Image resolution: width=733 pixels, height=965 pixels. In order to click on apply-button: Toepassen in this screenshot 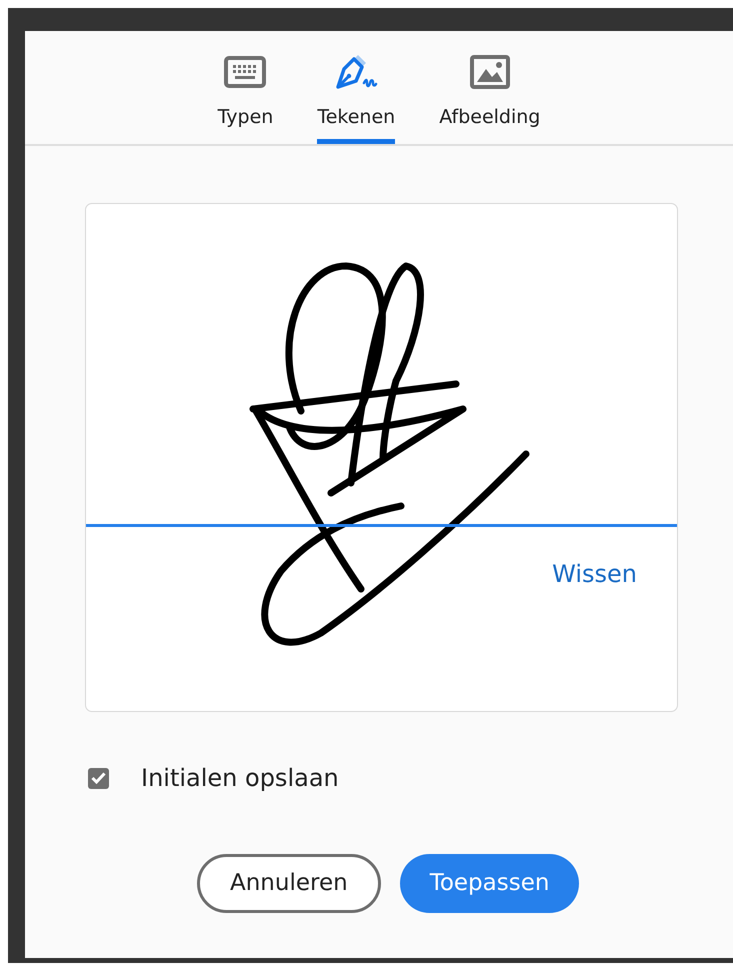, I will do `click(490, 883)`.